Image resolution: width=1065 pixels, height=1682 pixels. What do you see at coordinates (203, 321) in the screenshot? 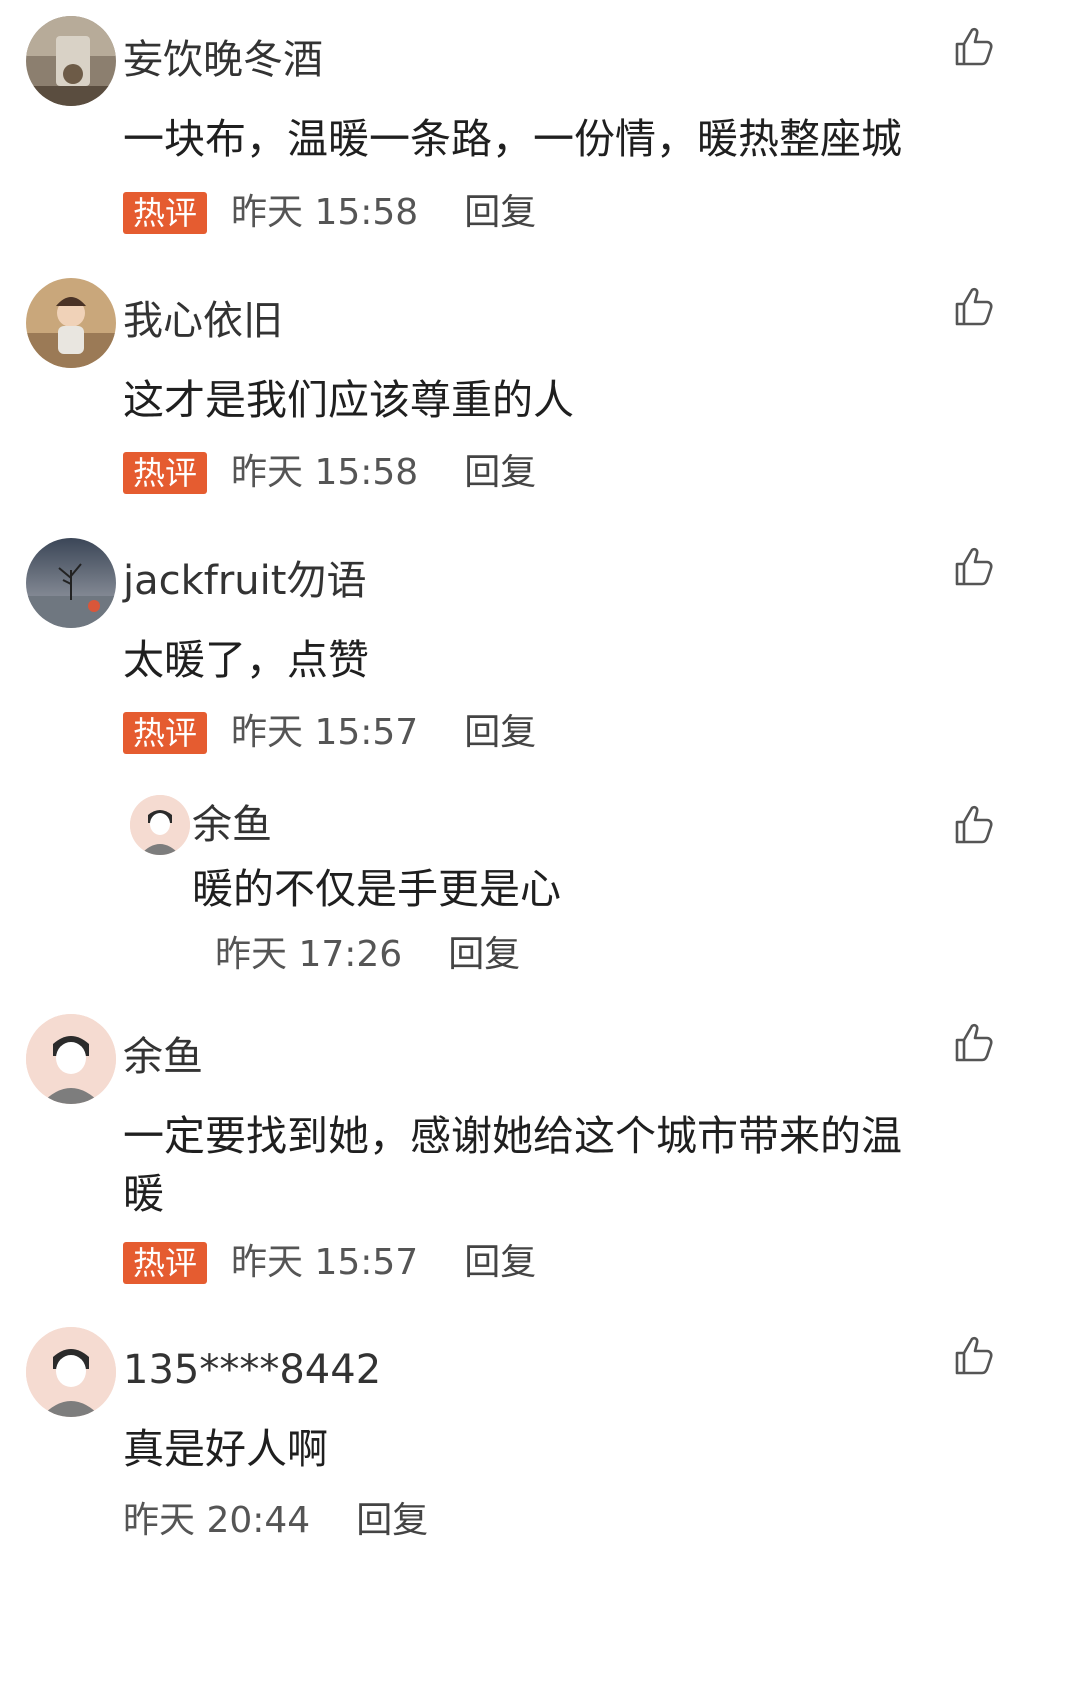
I see `username: 我心依旧` at bounding box center [203, 321].